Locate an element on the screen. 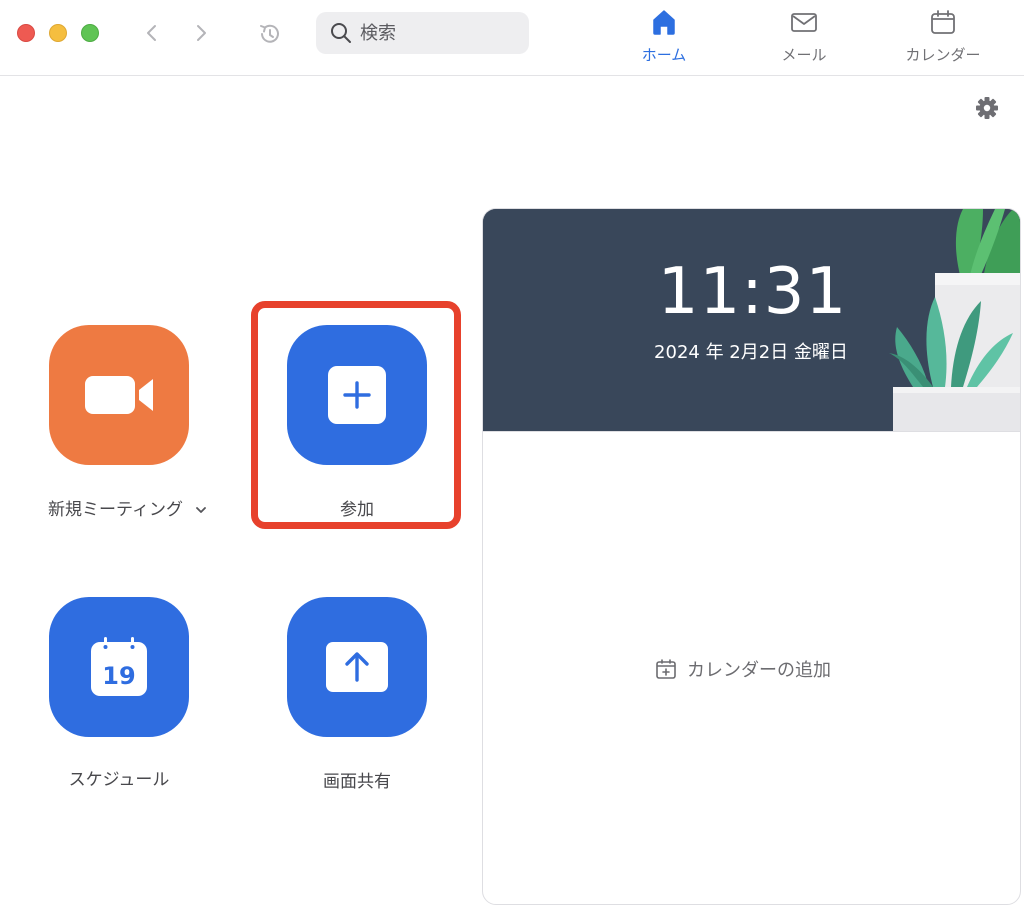  new-meeting-button is located at coordinates (119, 395).